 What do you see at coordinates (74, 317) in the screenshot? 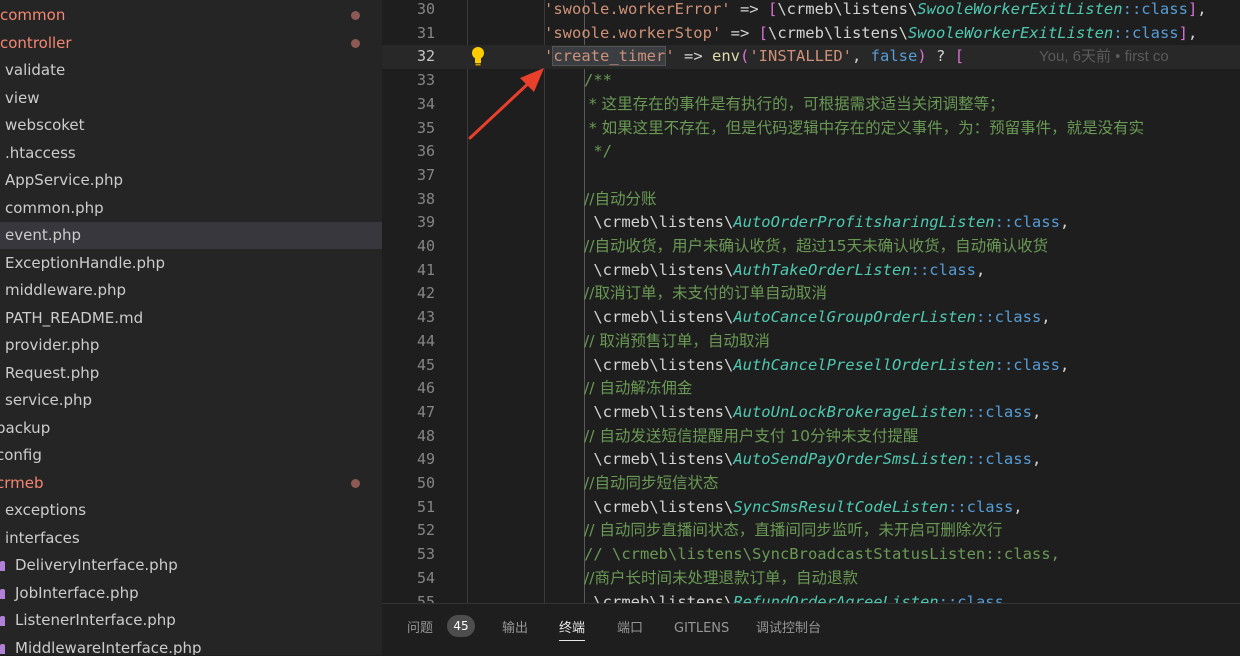
I see `sidebar-item-label: PATH_README.md` at bounding box center [74, 317].